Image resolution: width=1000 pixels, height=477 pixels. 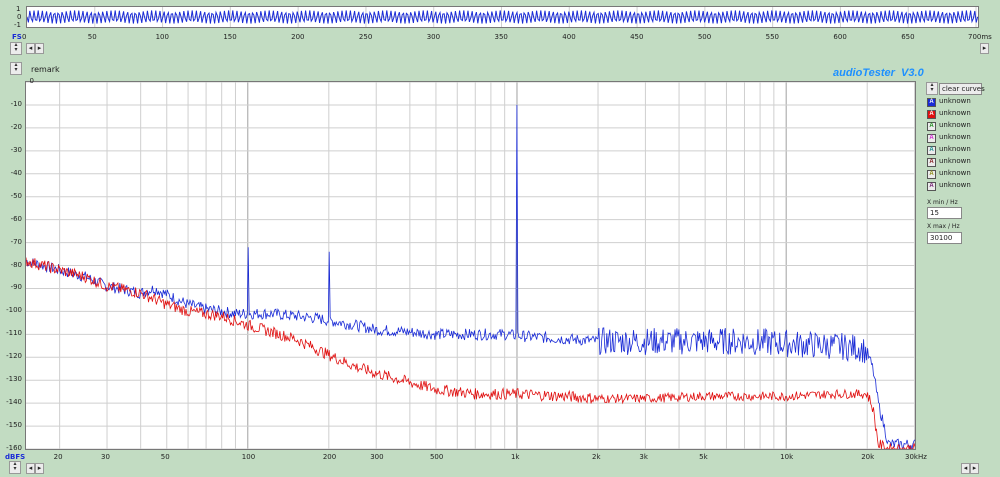 I want to click on spectrum-y-tick: -130, so click(x=14, y=379).